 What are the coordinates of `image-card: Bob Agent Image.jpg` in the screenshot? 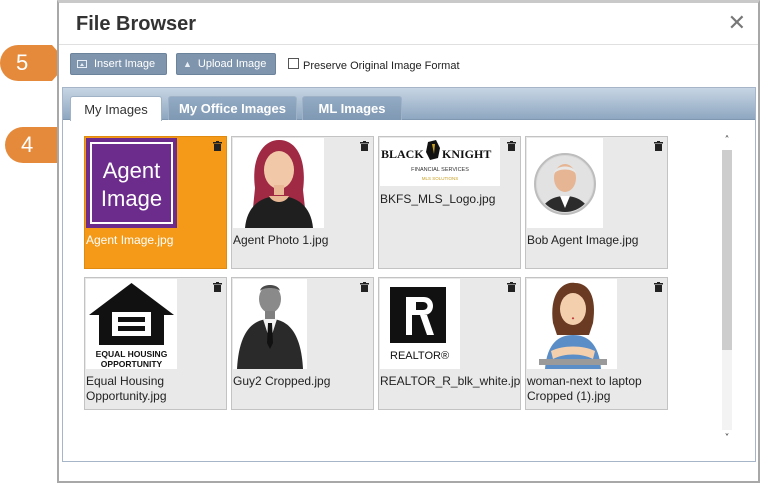 It's located at (596, 202).